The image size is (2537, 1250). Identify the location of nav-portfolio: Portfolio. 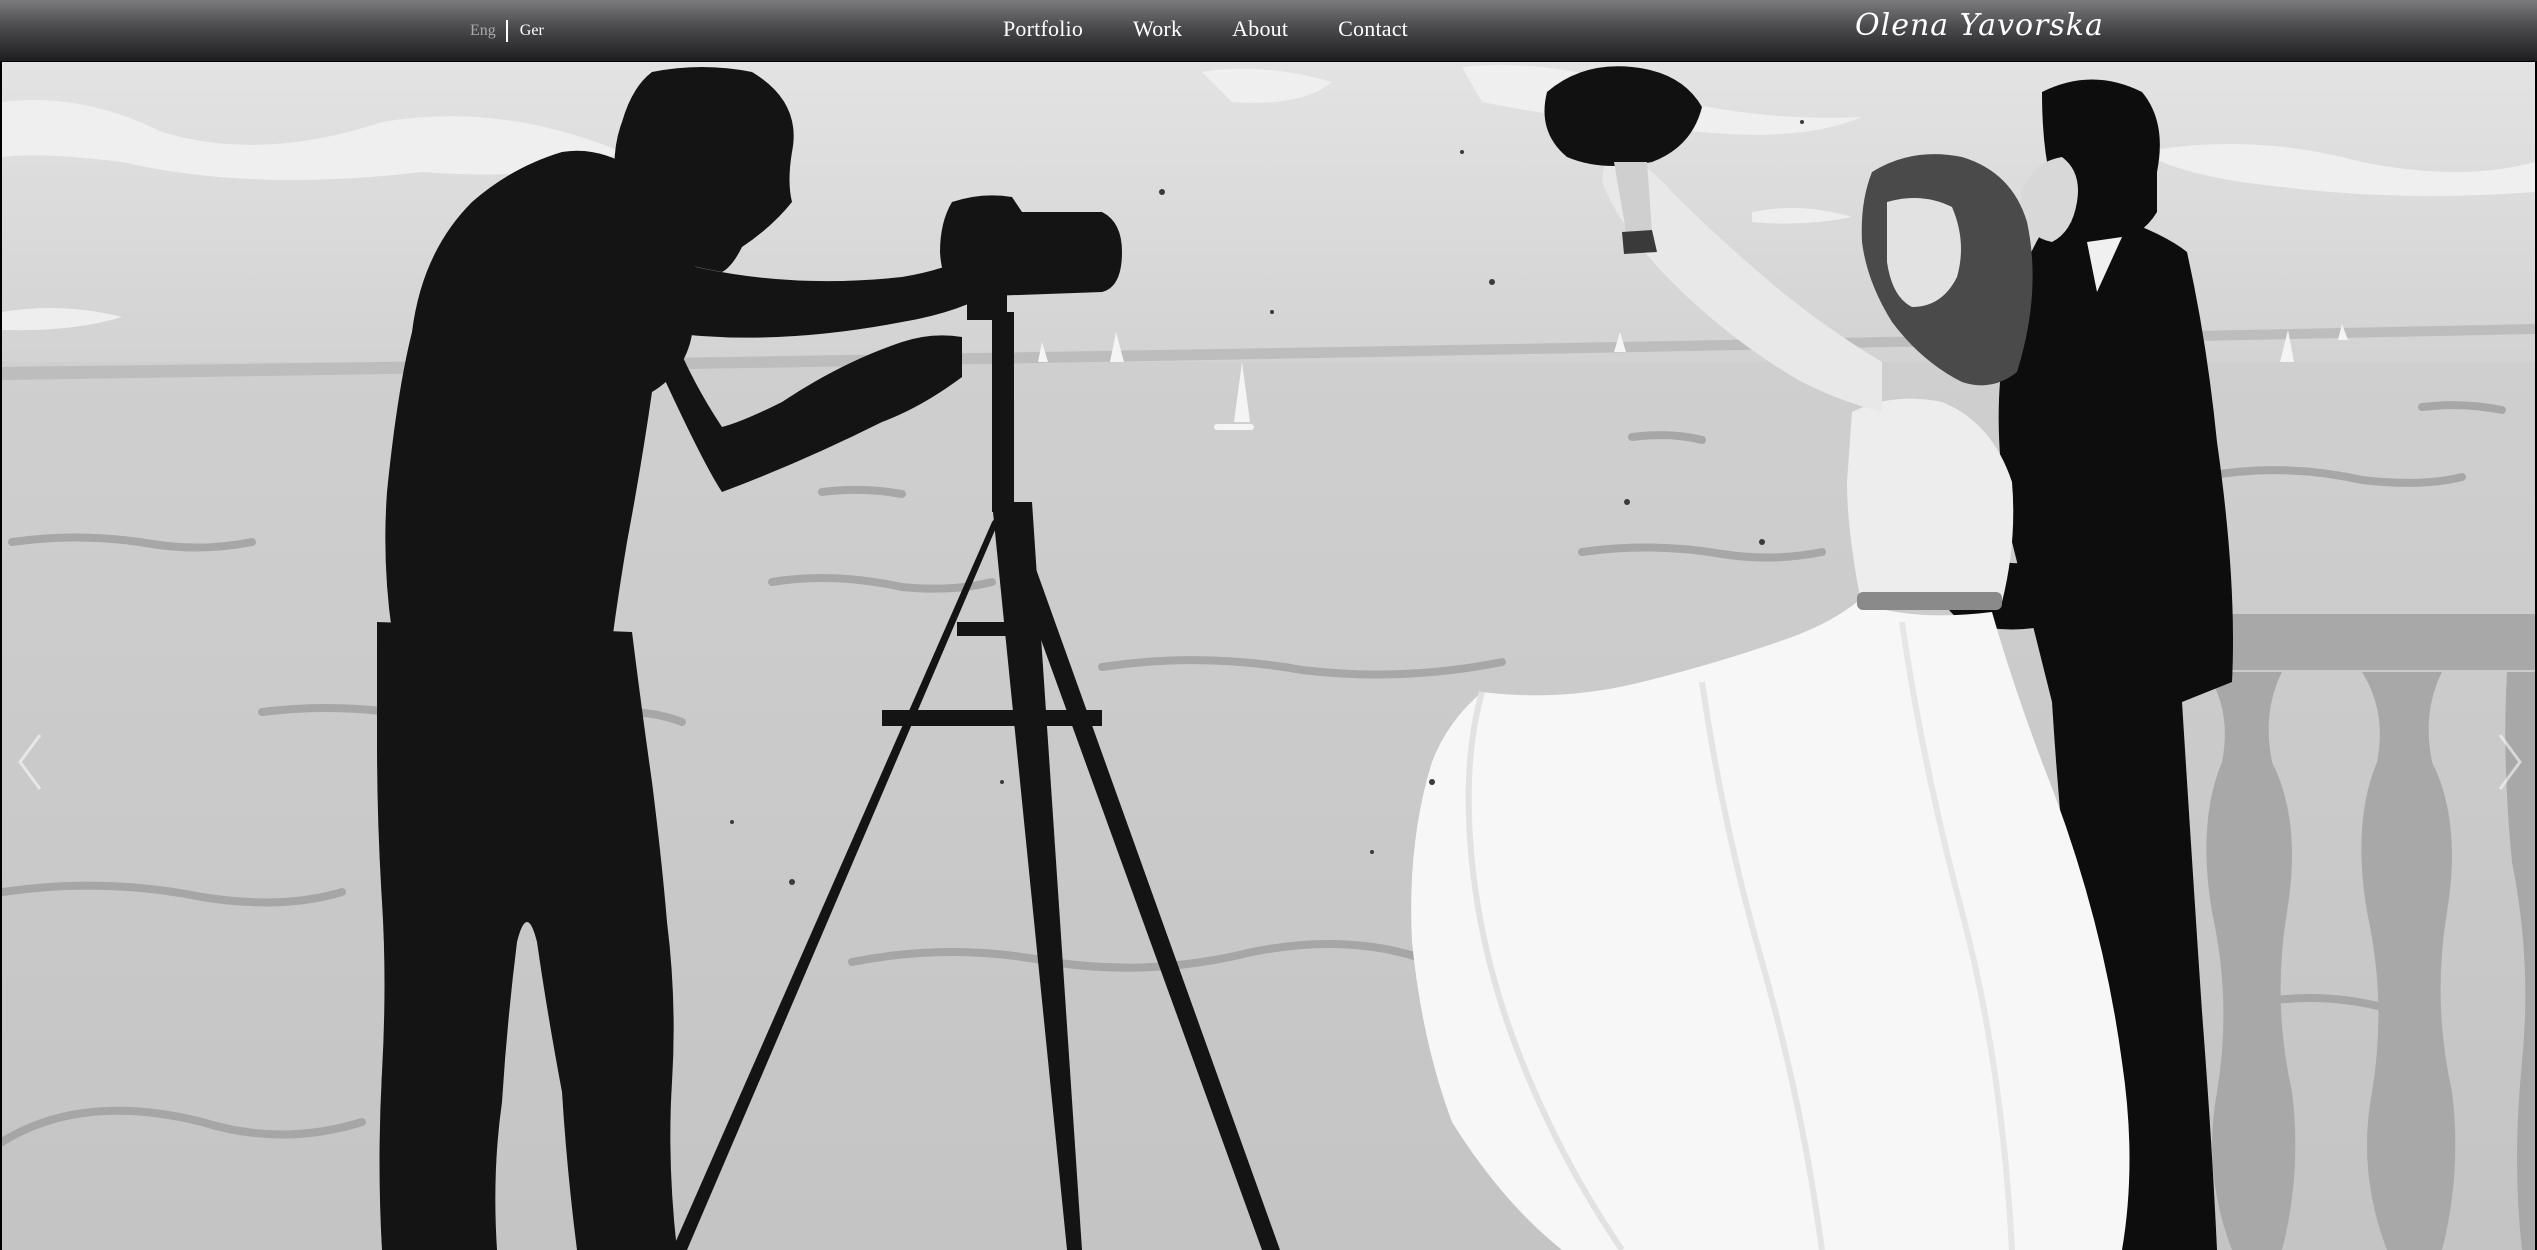
(1043, 29).